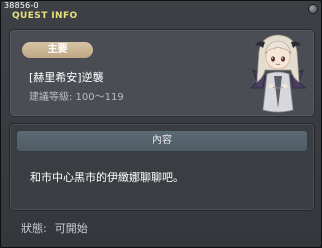 This screenshot has width=322, height=248. What do you see at coordinates (71, 228) in the screenshot?
I see `status-value: 可開始` at bounding box center [71, 228].